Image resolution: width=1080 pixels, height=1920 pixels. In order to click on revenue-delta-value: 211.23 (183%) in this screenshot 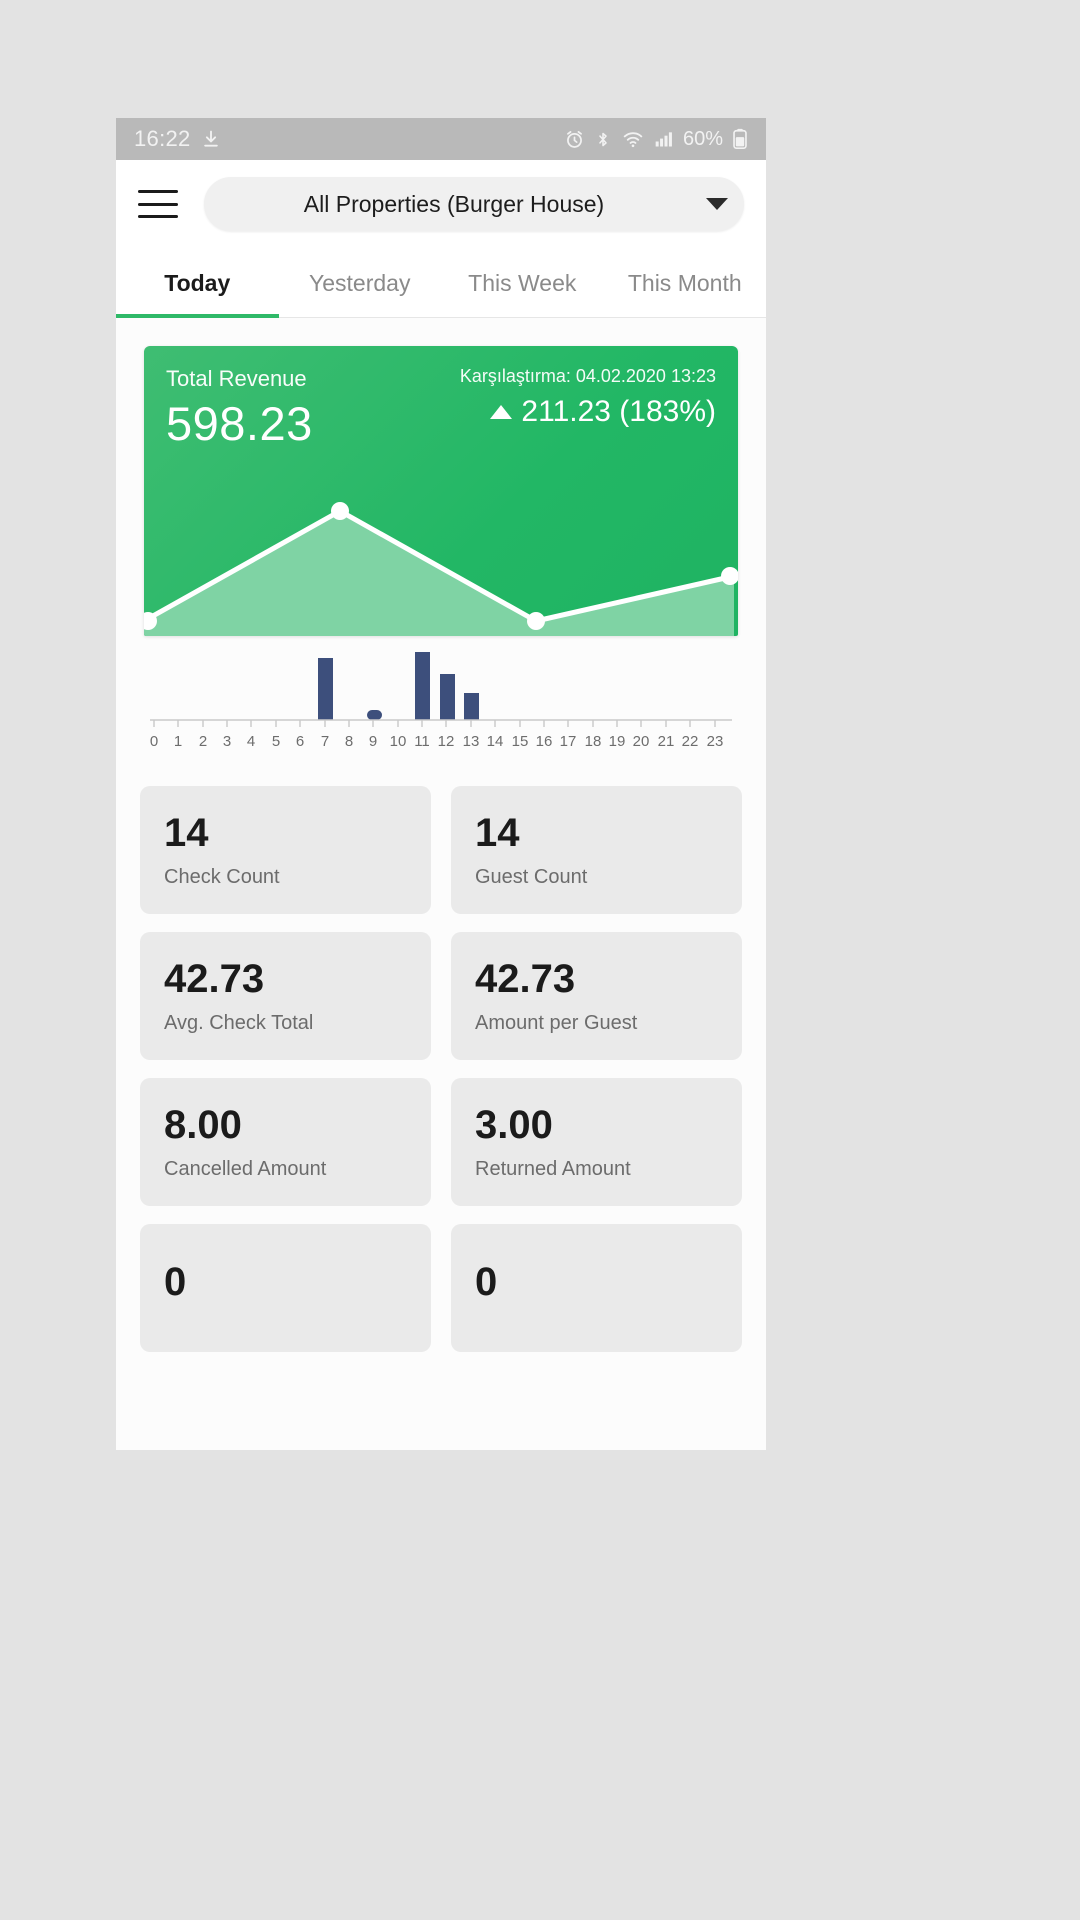, I will do `click(618, 411)`.